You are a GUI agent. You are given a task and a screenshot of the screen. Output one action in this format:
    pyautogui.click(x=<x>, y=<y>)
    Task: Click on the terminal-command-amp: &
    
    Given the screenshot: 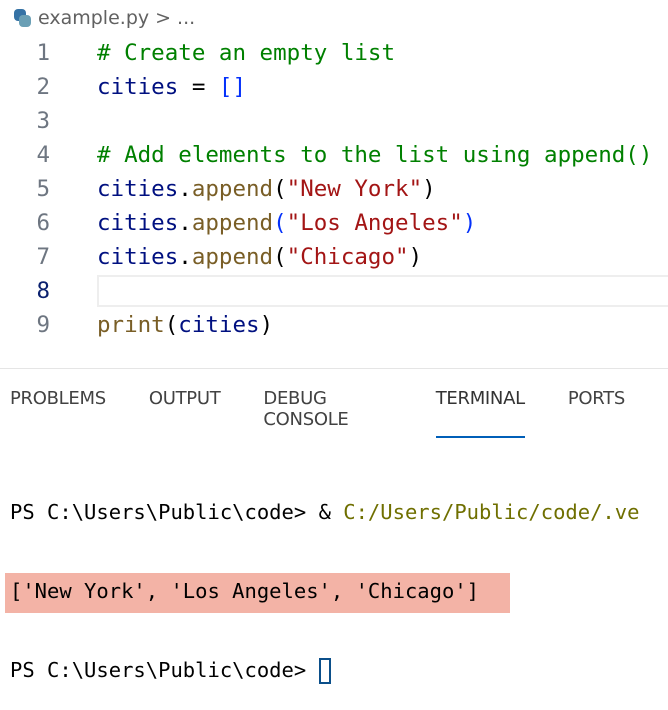 What is the action you would take?
    pyautogui.click(x=331, y=512)
    